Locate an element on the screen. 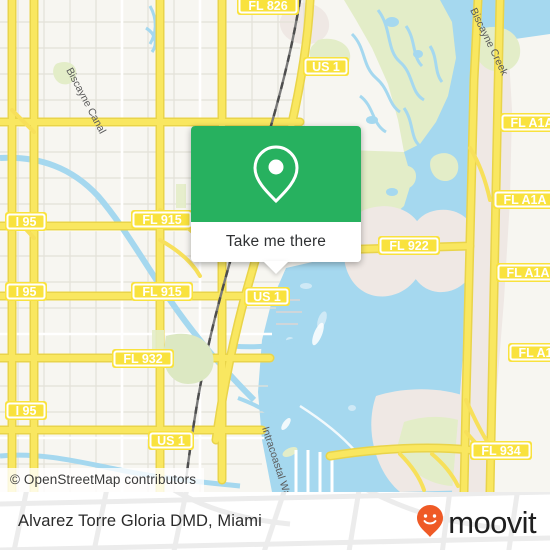  popup-icon-area is located at coordinates (276, 174).